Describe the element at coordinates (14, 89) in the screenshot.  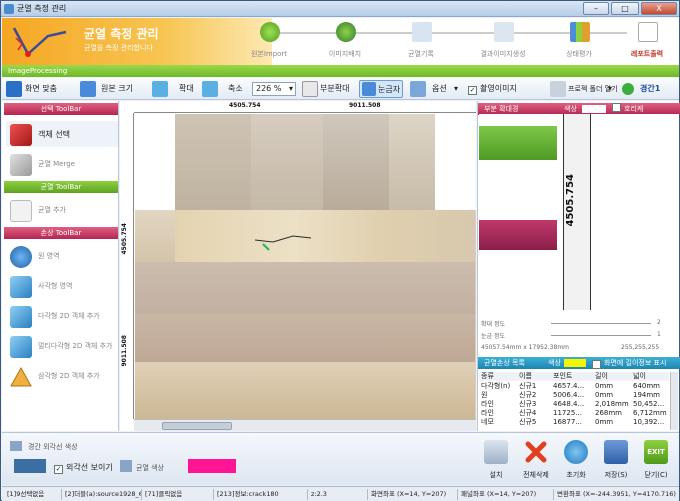
I see `fit-screen-icon` at that location.